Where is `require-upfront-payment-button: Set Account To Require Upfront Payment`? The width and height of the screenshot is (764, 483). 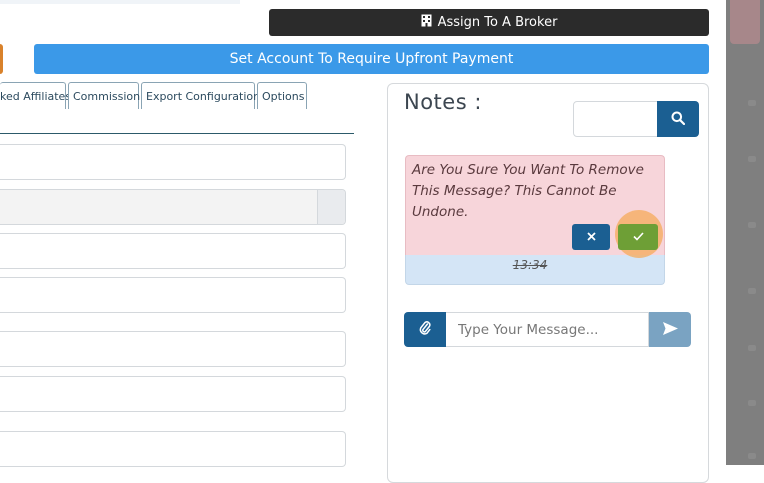
require-upfront-payment-button: Set Account To Require Upfront Payment is located at coordinates (371, 59).